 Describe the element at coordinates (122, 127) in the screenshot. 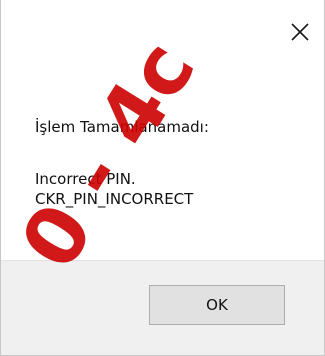

I see `dialog-heading: İşlem Tamamlanamadı:` at that location.